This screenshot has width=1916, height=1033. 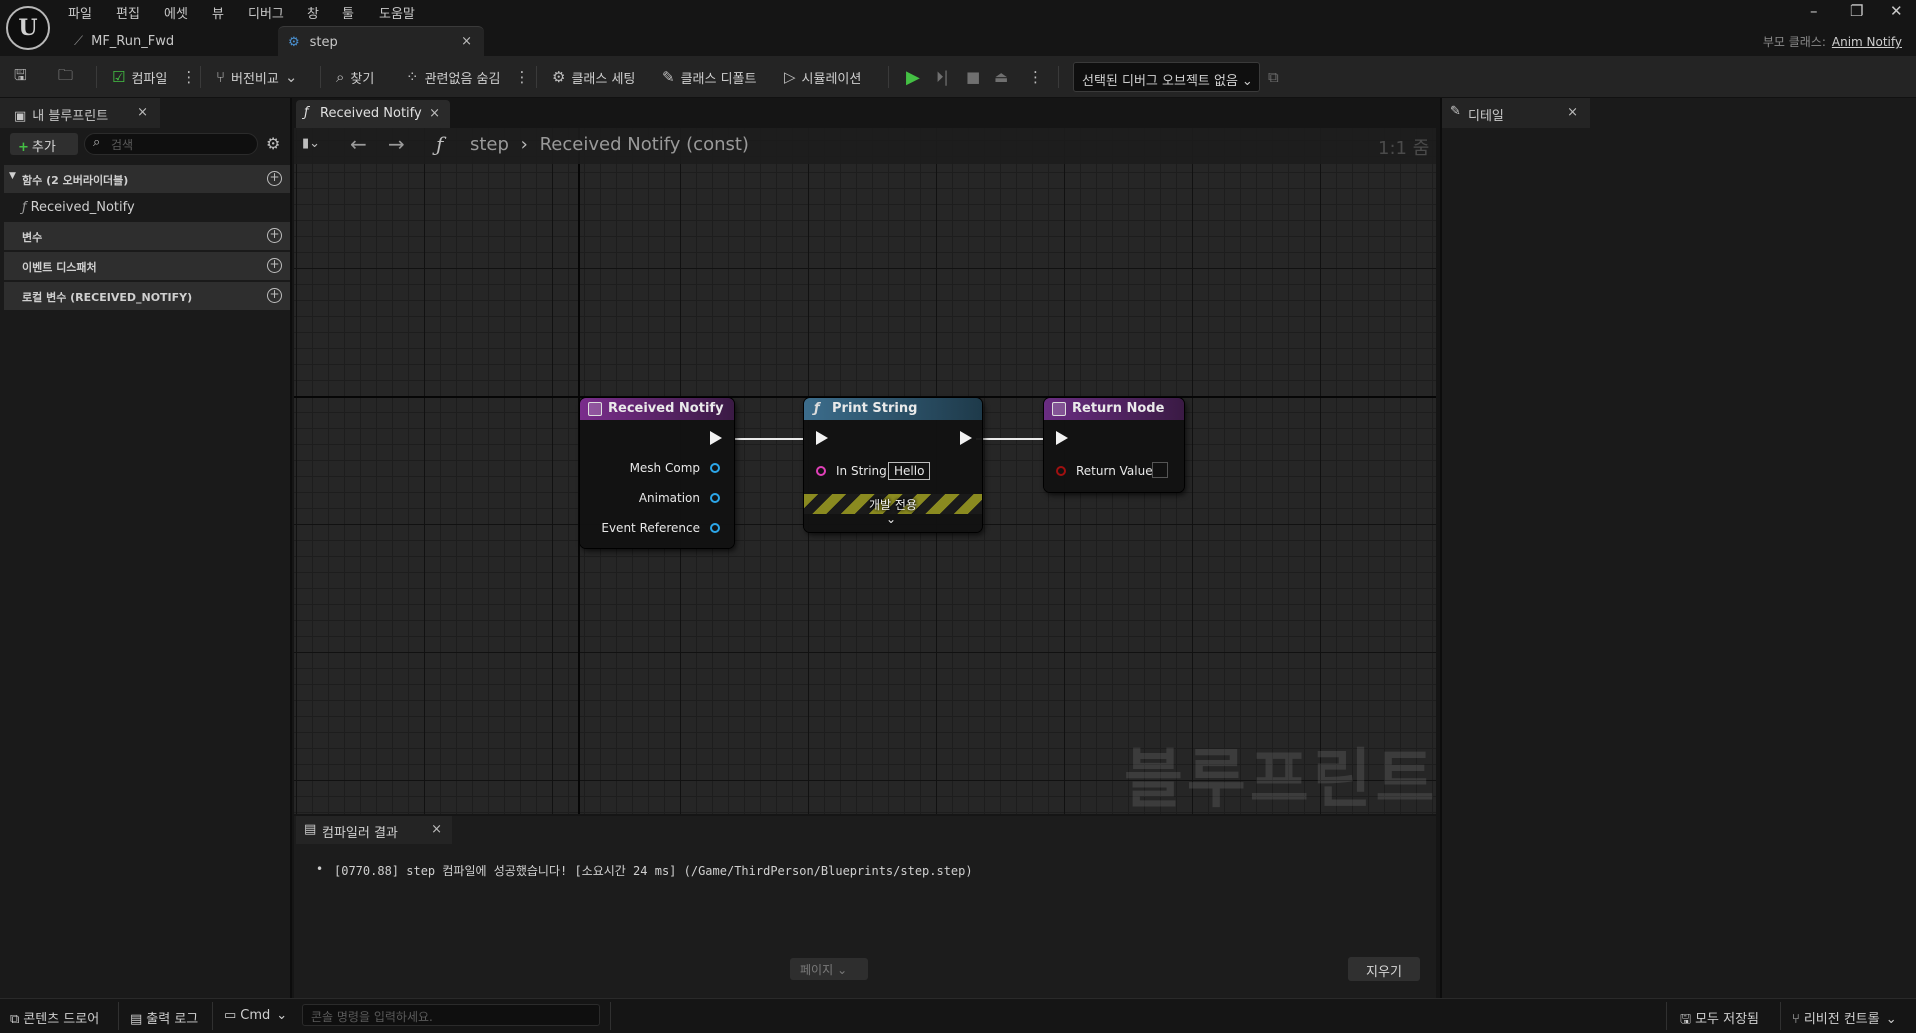 What do you see at coordinates (1794, 42) in the screenshot?
I see `parent-class-label: 부모 클래스:` at bounding box center [1794, 42].